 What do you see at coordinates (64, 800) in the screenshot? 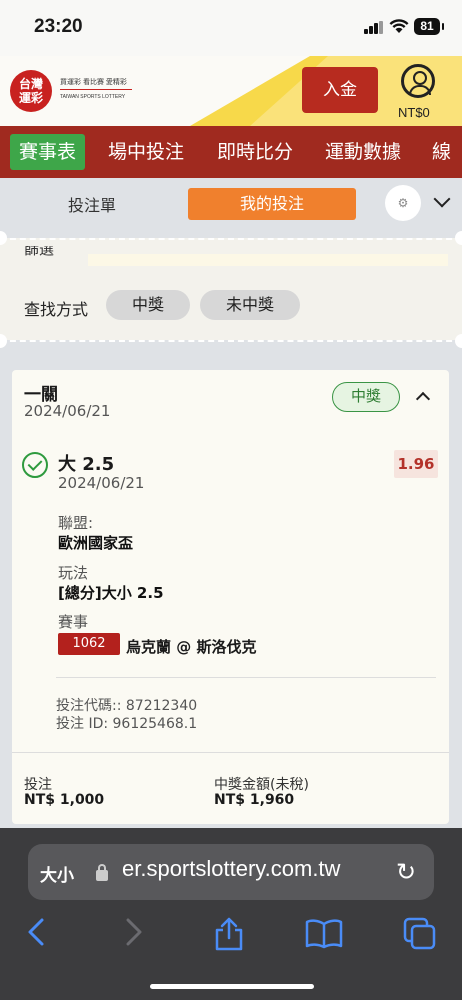
I see `stake-value: NT$ 1,000` at bounding box center [64, 800].